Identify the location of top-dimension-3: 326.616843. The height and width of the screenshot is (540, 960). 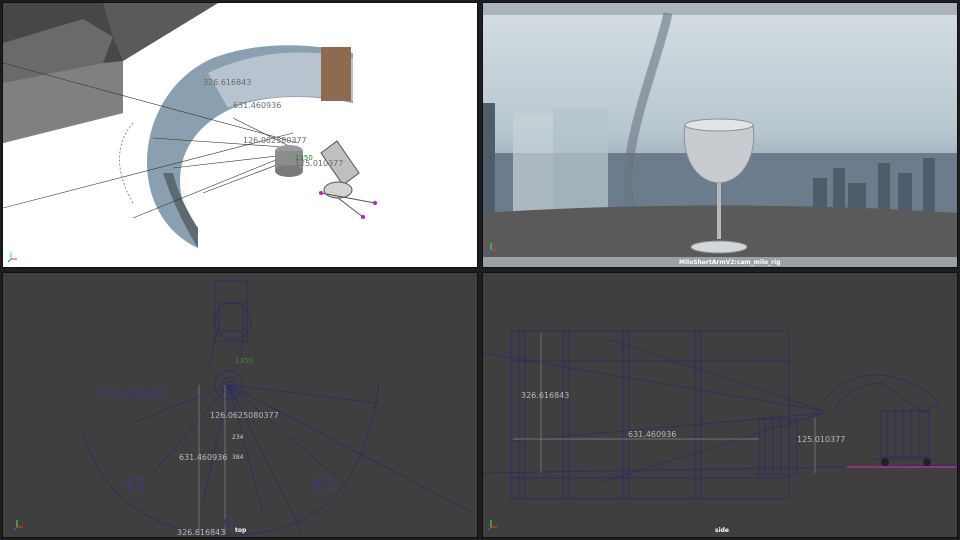
(201, 532).